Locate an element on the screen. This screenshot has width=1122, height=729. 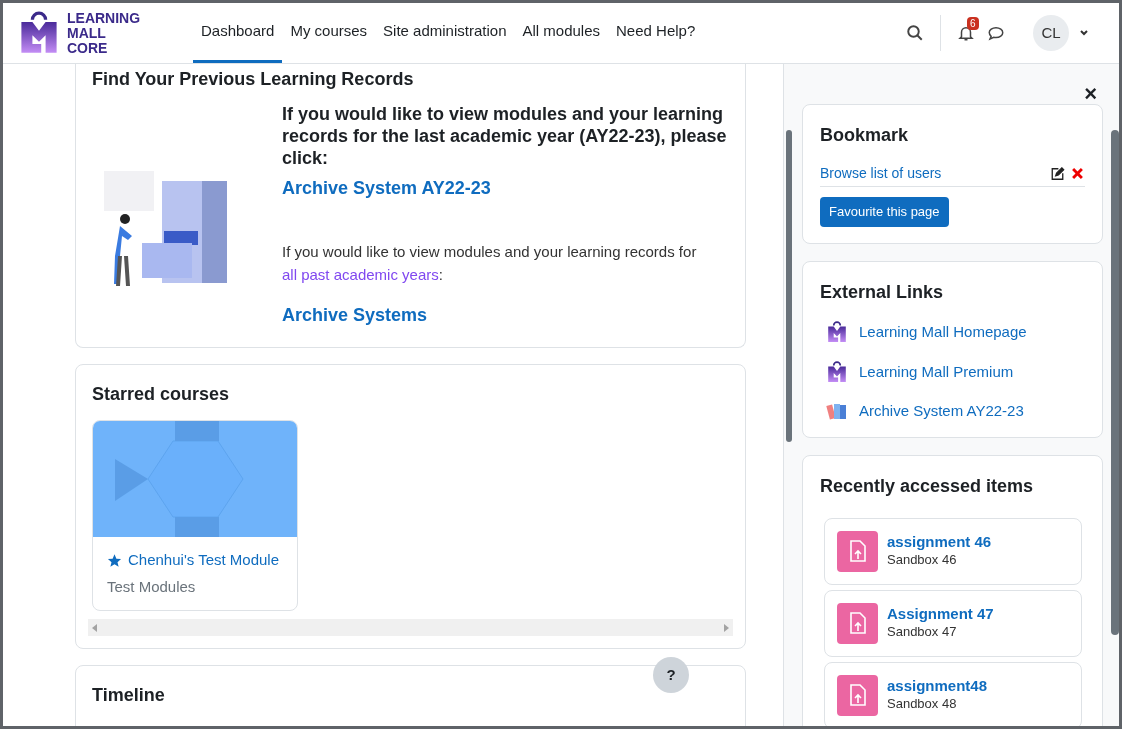
info-text: If you would like to view modules and your learning records for all past academic years: is located at coordinates (490, 263).